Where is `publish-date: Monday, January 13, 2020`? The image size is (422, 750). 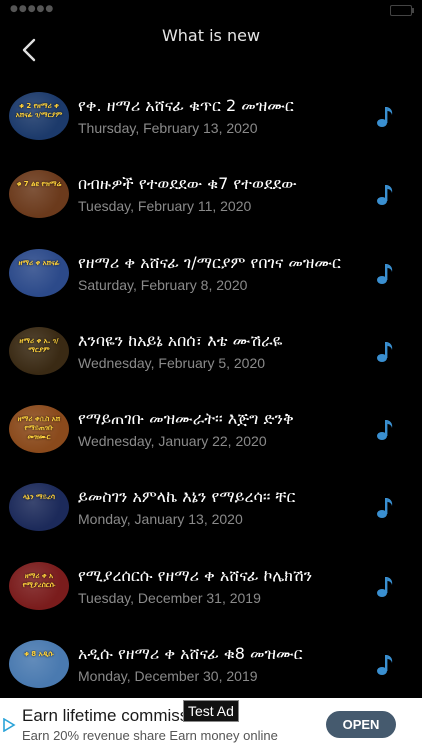
publish-date: Monday, January 13, 2020 is located at coordinates (160, 519).